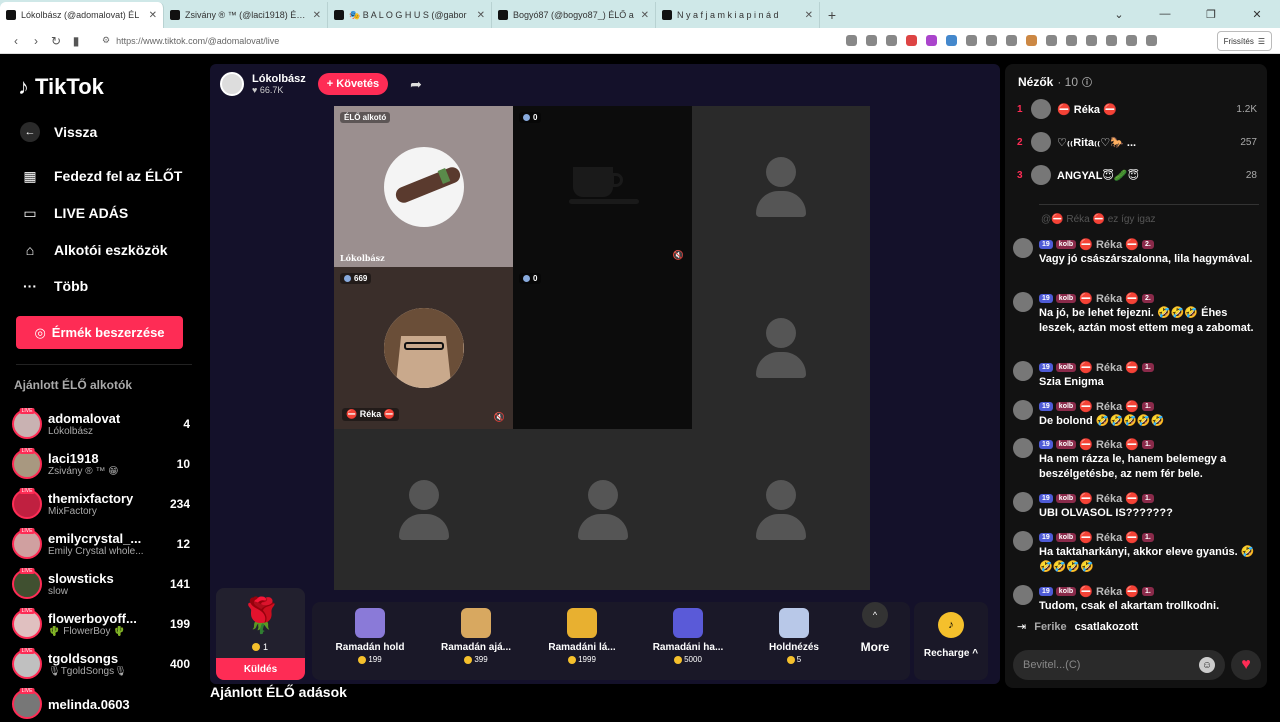  I want to click on more-gifts-button: ^ More, so click(875, 628).